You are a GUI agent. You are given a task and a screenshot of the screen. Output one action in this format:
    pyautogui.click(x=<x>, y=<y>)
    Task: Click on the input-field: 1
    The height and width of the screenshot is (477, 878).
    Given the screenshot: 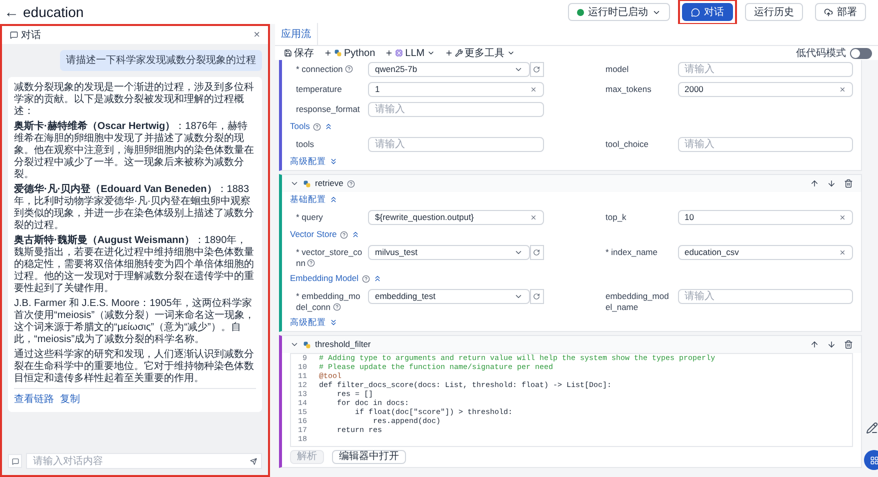 What is the action you would take?
    pyautogui.click(x=456, y=89)
    